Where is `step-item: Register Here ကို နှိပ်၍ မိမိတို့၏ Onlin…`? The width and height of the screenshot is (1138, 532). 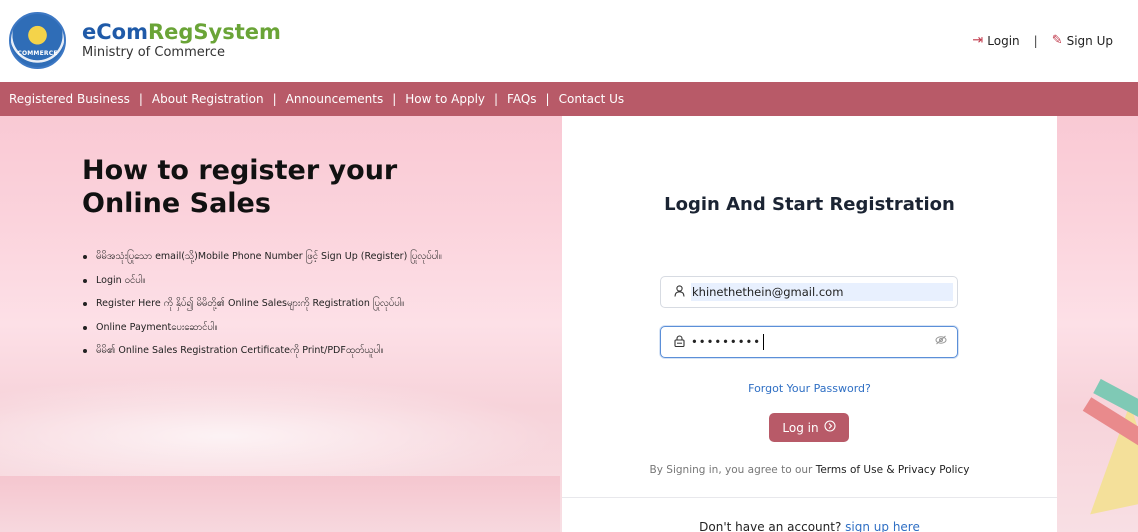 step-item: Register Here ကို နှိပ်၍ မိမိတို့၏ Onlin… is located at coordinates (262, 309).